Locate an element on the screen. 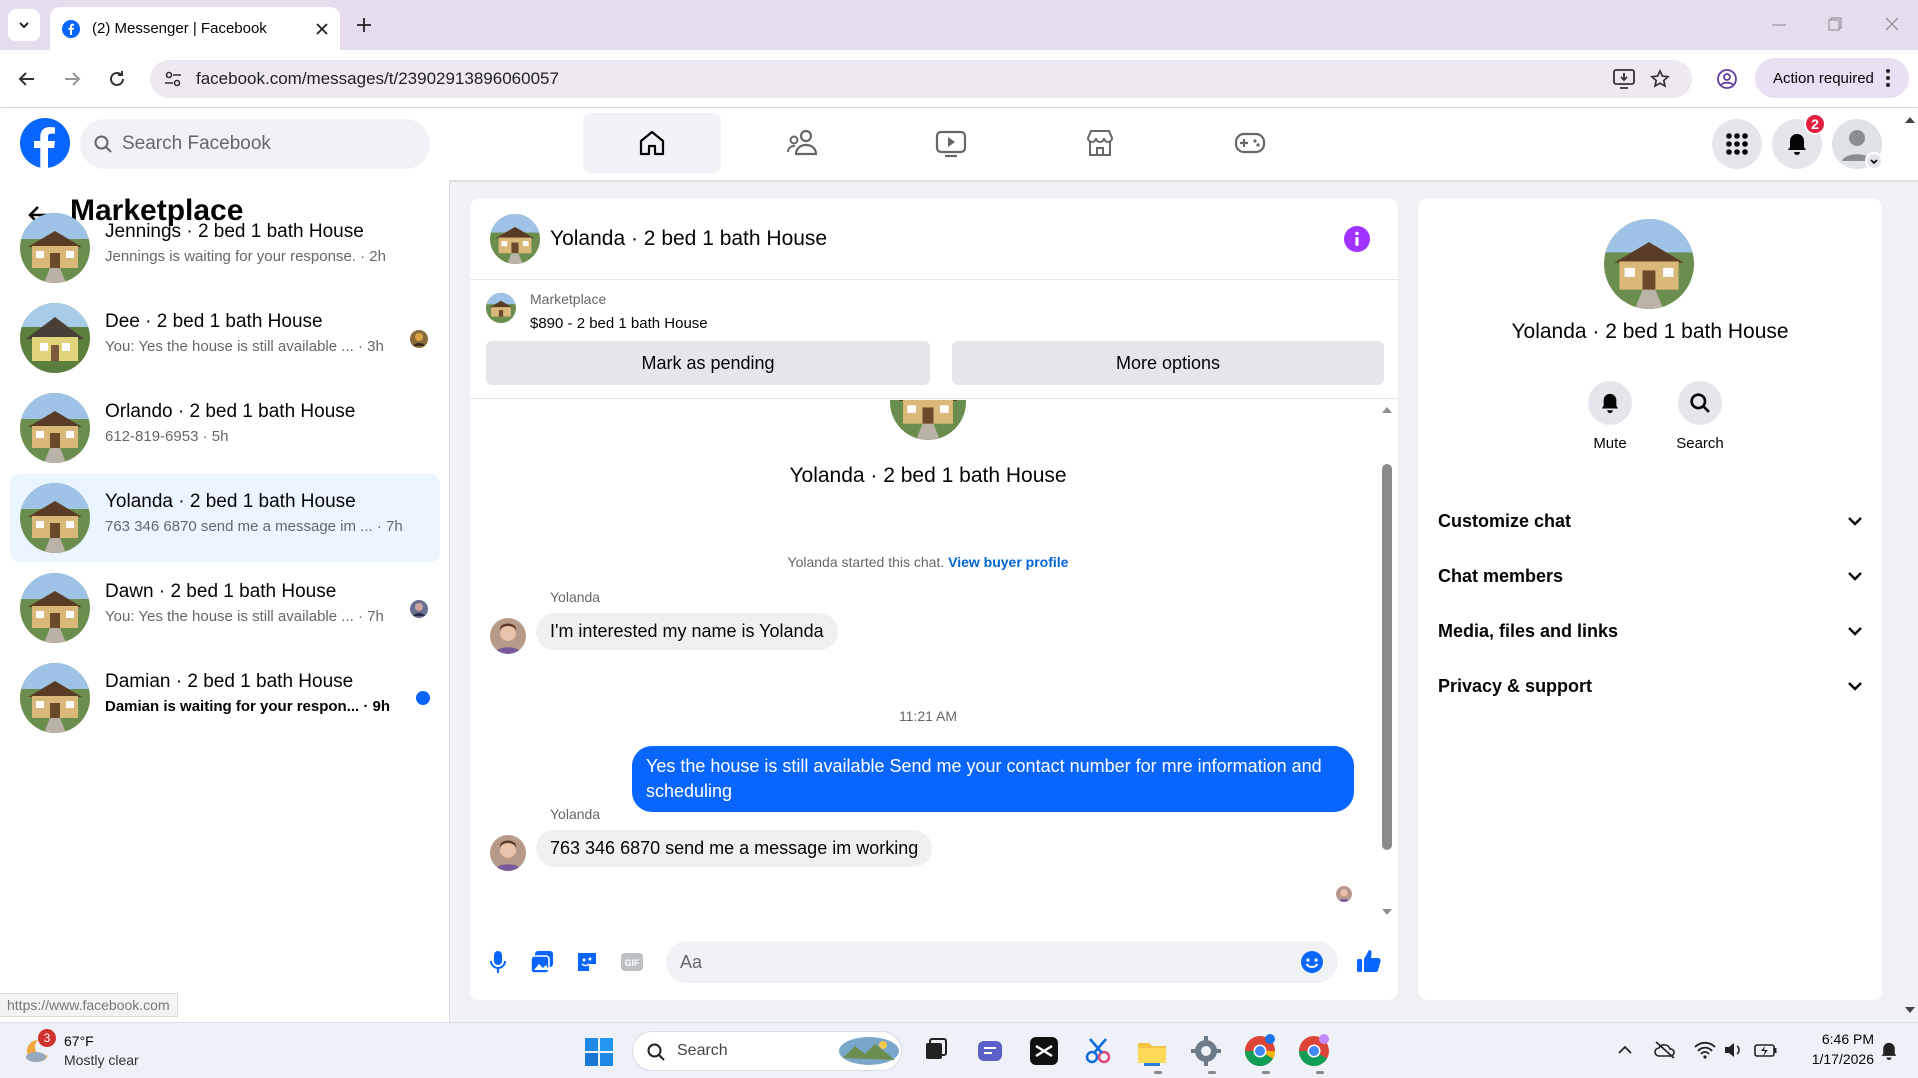  house-thumbnail-avatar is located at coordinates (55, 698).